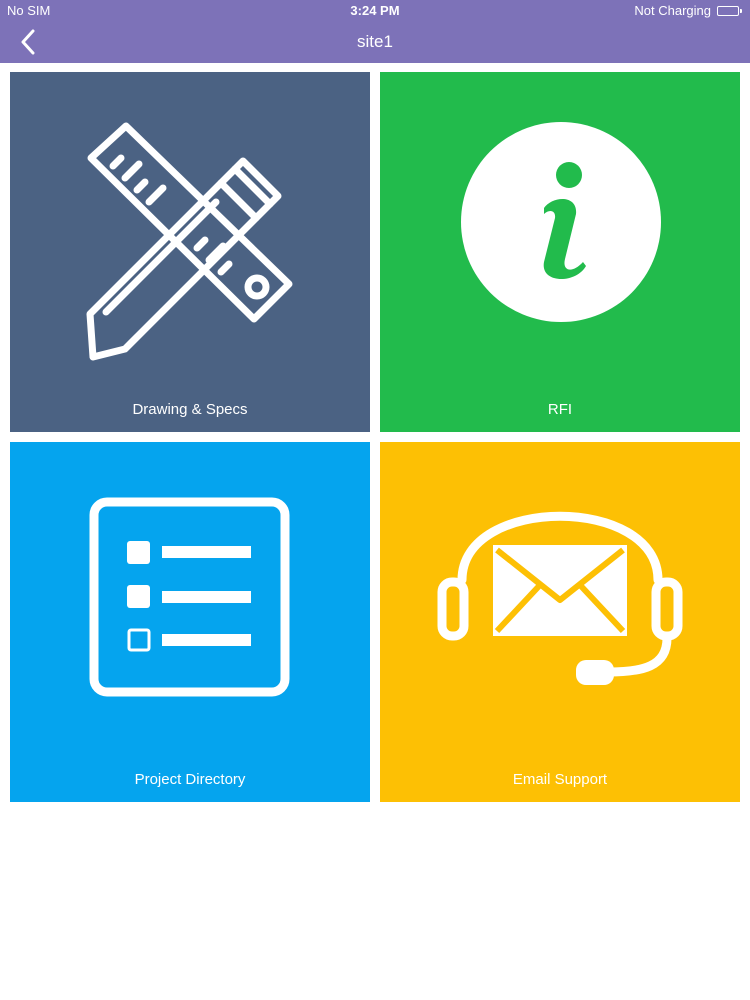 This screenshot has width=750, height=1000. Describe the element at coordinates (560, 779) in the screenshot. I see `tile-label: Email Support` at that location.